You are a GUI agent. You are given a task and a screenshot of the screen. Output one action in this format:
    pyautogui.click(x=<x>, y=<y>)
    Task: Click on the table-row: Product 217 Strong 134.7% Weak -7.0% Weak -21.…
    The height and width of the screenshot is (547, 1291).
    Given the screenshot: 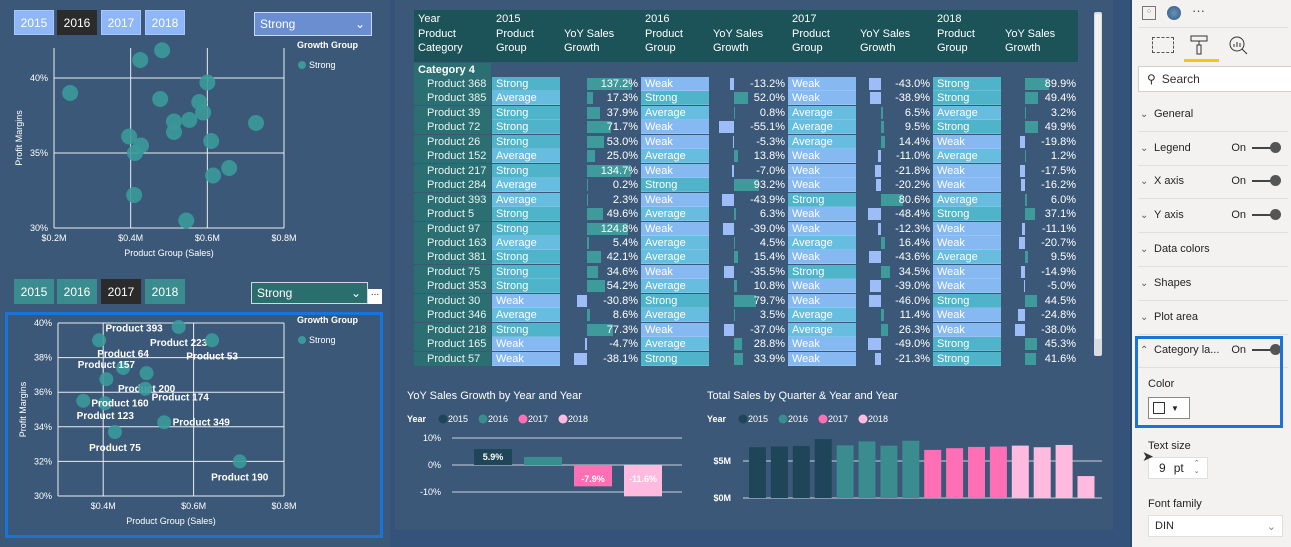 What is the action you would take?
    pyautogui.click(x=746, y=170)
    